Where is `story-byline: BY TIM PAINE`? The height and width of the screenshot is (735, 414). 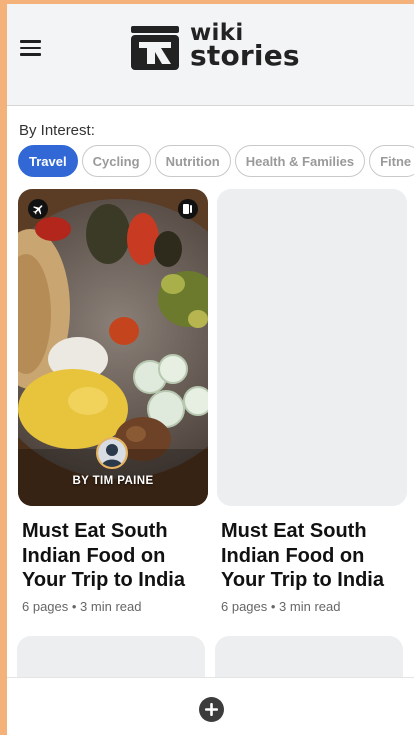
story-byline: BY TIM PAINE is located at coordinates (113, 481).